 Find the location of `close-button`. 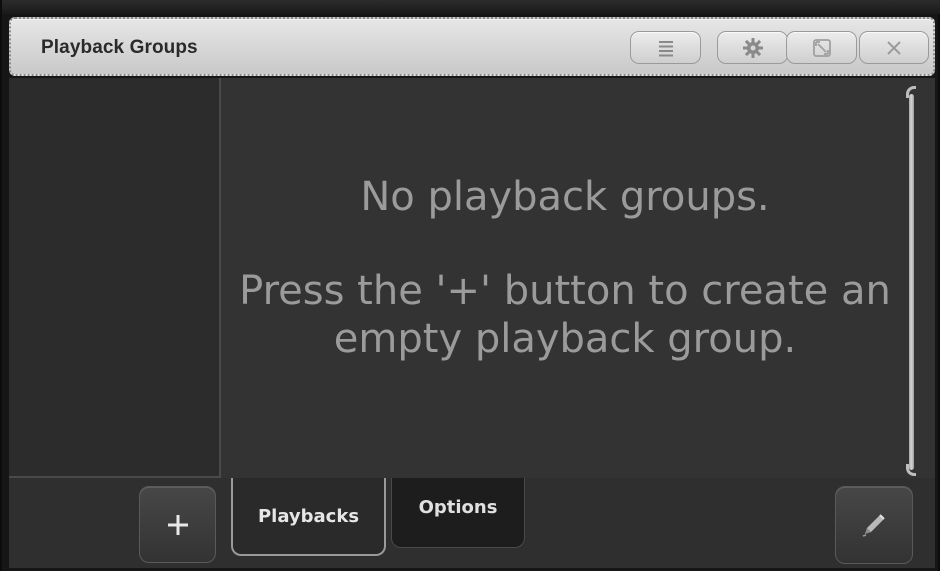

close-button is located at coordinates (894, 47).